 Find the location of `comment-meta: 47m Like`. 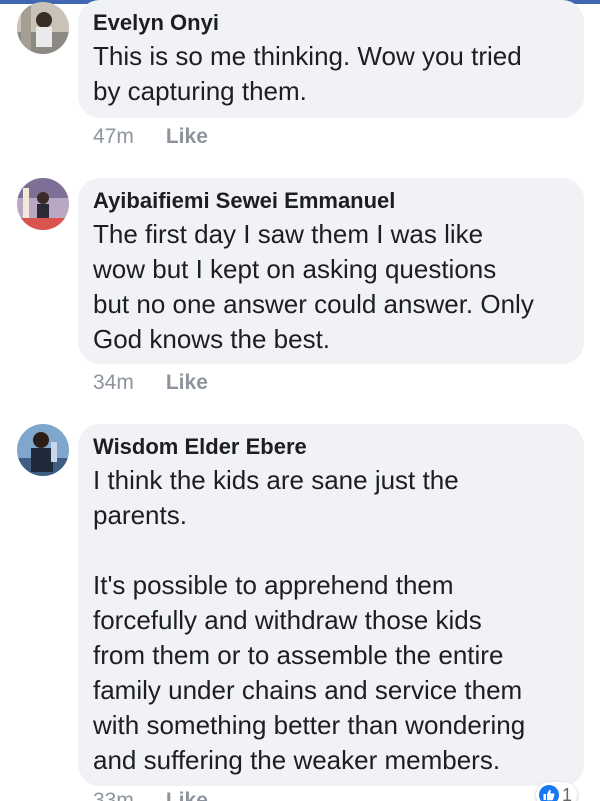

comment-meta: 47m Like is located at coordinates (150, 137).